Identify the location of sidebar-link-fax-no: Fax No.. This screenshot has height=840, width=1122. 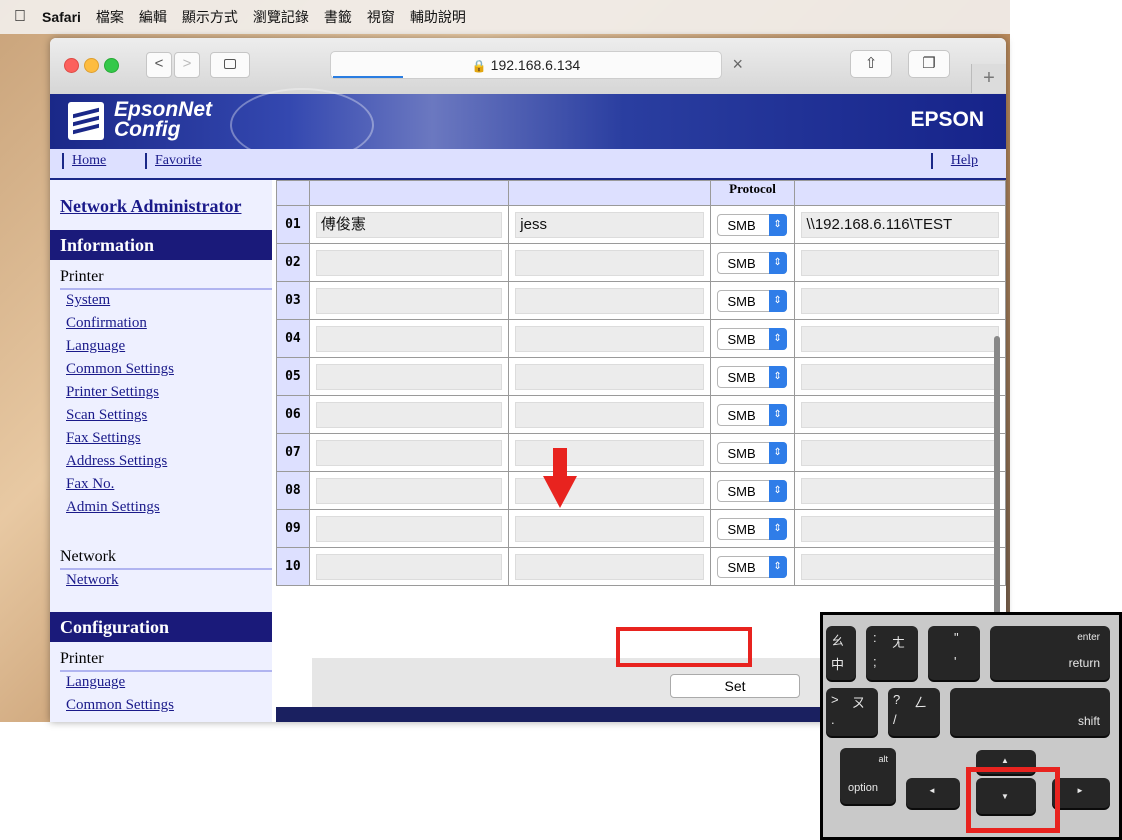
(90, 484).